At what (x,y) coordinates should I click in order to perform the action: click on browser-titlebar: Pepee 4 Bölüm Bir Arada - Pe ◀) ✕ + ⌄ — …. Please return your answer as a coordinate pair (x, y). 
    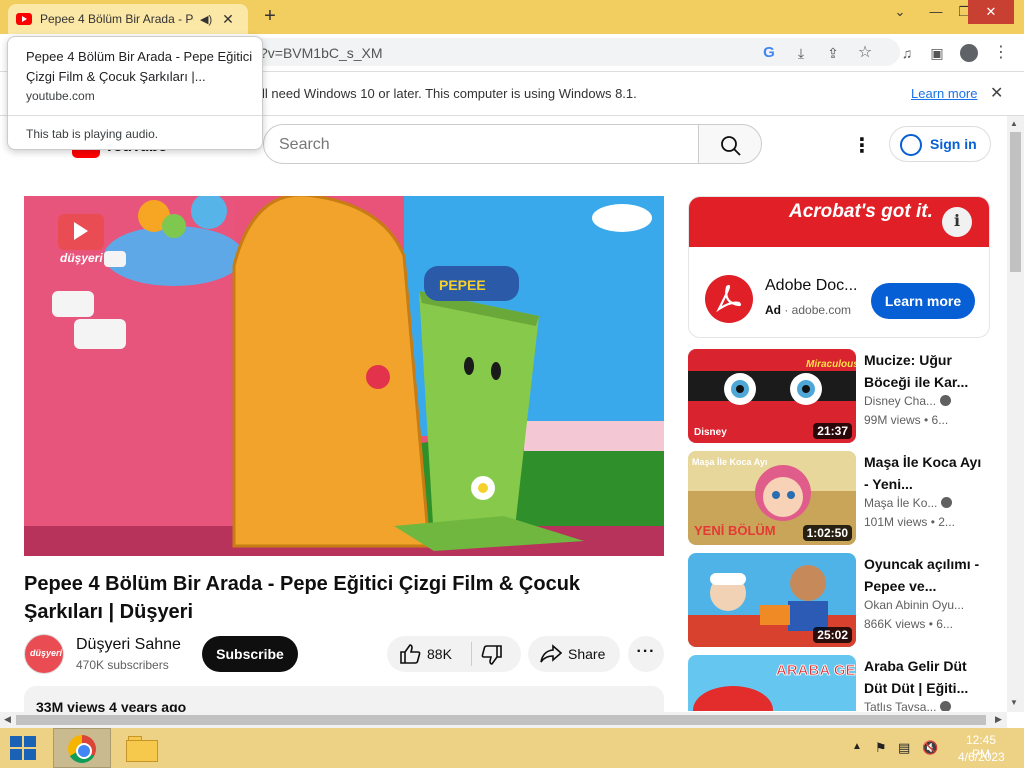
    Looking at the image, I should click on (512, 17).